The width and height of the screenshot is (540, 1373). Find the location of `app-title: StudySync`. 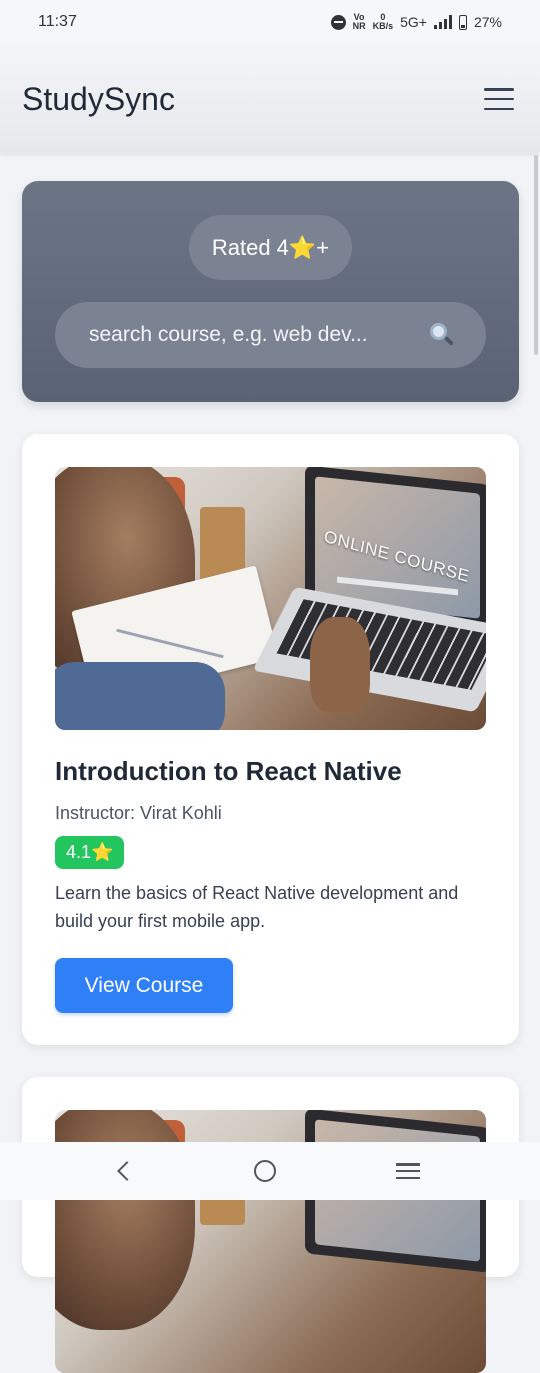

app-title: StudySync is located at coordinates (98, 99).